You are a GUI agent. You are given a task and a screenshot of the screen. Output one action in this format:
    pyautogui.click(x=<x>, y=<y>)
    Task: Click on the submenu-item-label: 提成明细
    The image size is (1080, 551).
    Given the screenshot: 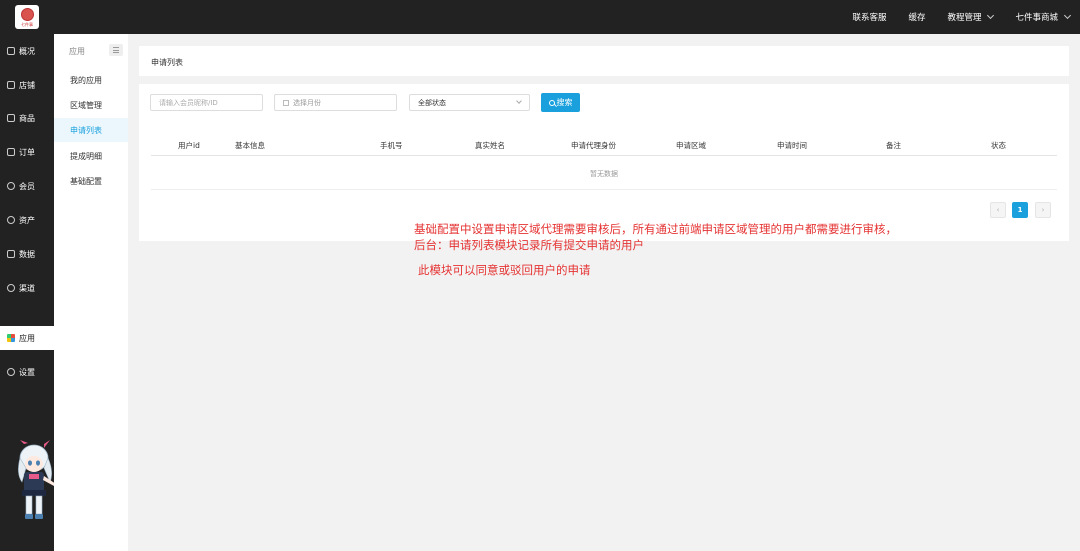 What is the action you would take?
    pyautogui.click(x=86, y=156)
    